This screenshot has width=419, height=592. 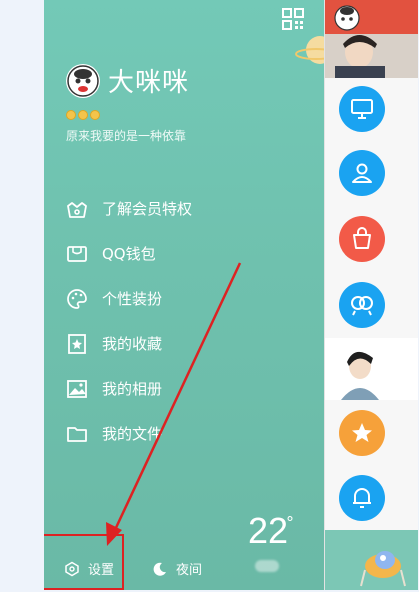 What do you see at coordinates (362, 239) in the screenshot?
I see `shopping-bag-app-icon` at bounding box center [362, 239].